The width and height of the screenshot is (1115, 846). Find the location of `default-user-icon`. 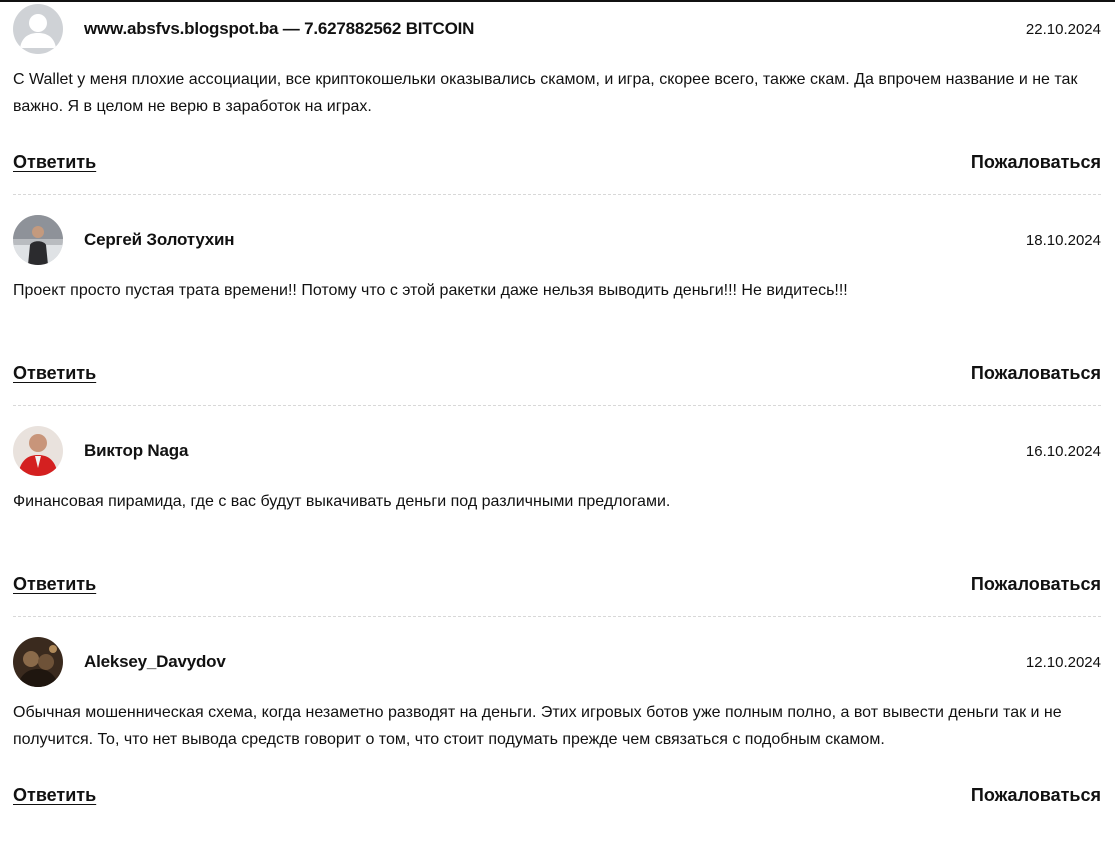

default-user-icon is located at coordinates (38, 29).